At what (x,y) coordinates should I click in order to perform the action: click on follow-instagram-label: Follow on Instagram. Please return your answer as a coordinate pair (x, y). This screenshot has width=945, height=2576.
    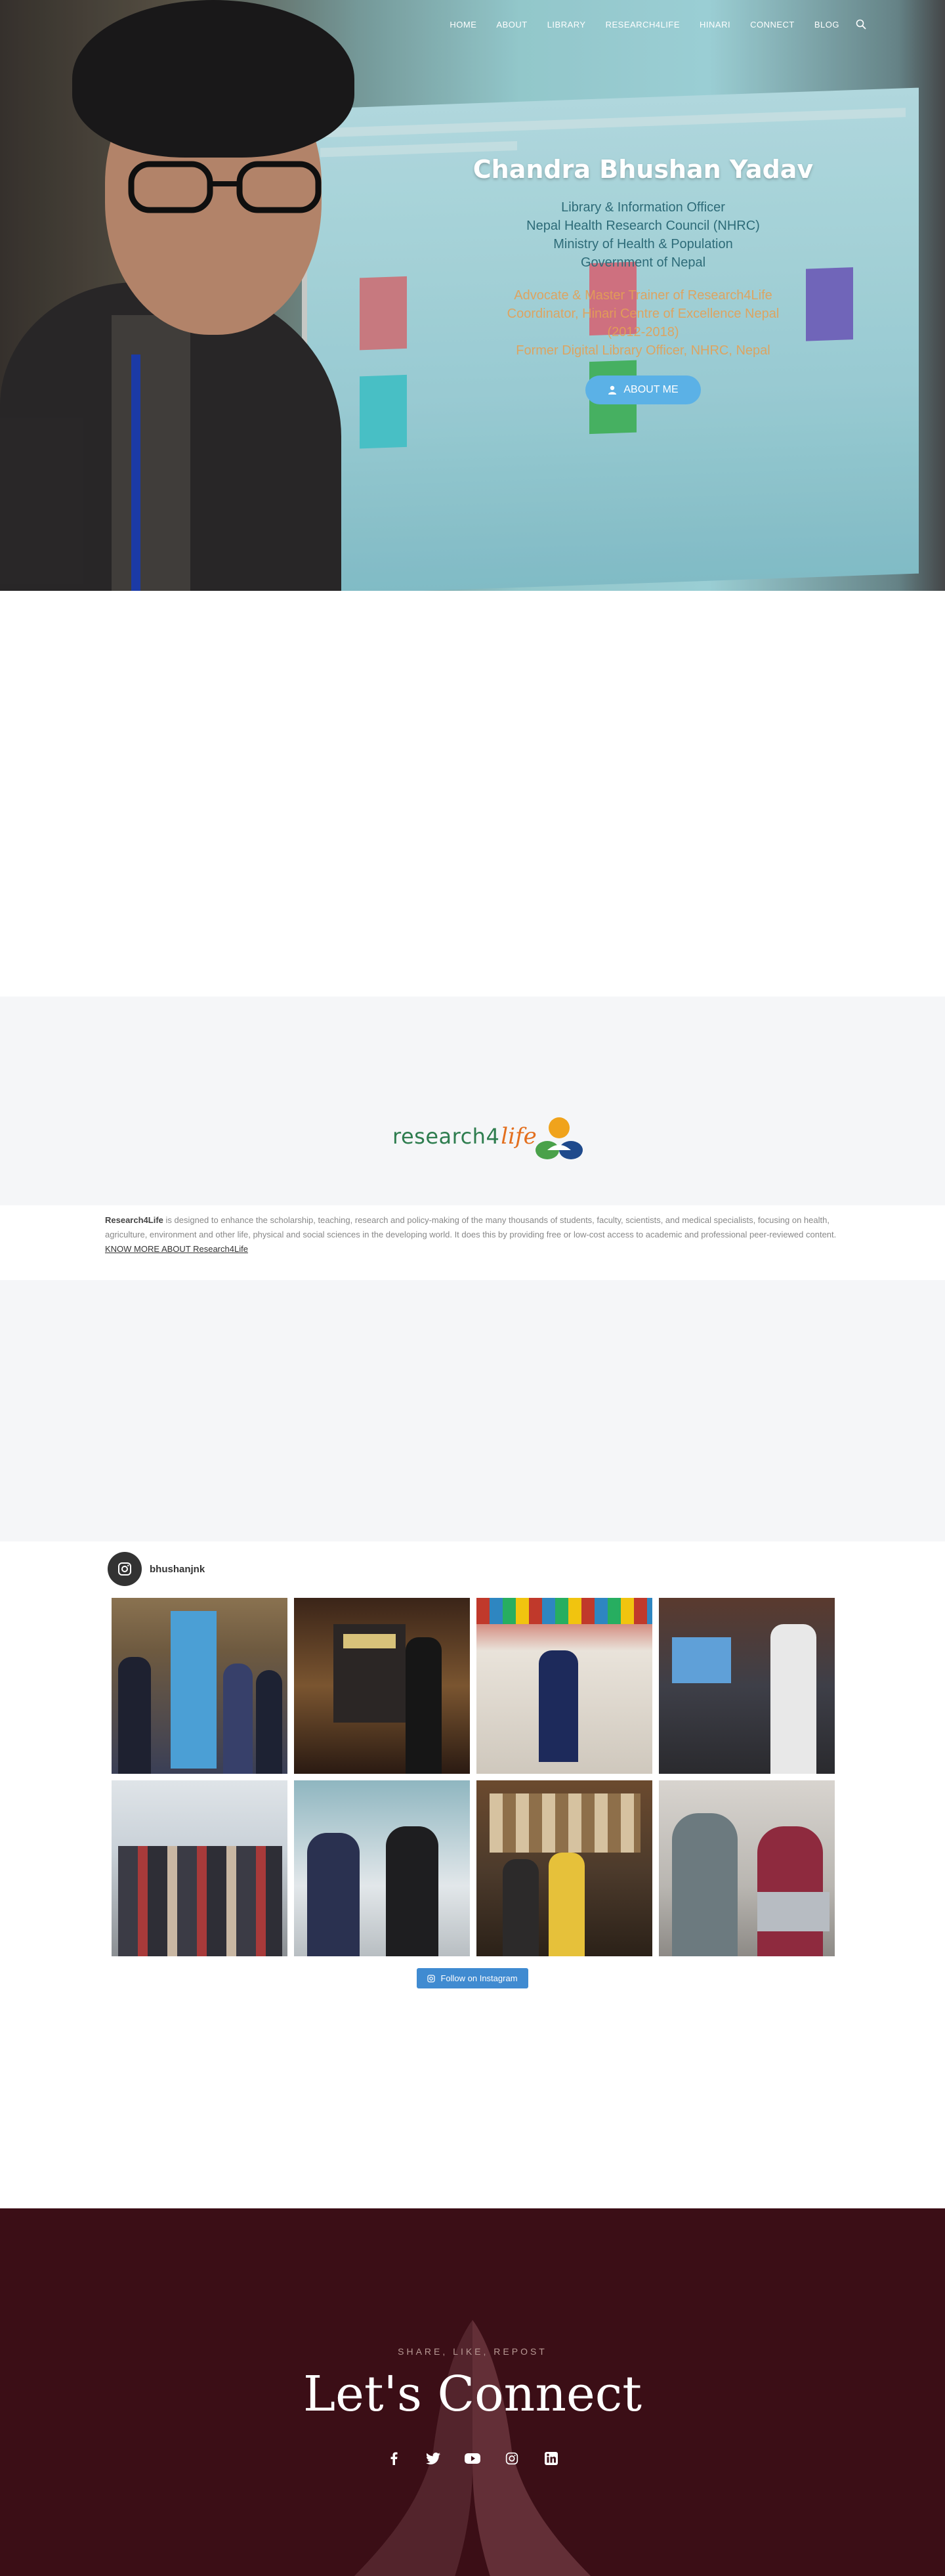
    Looking at the image, I should click on (479, 1978).